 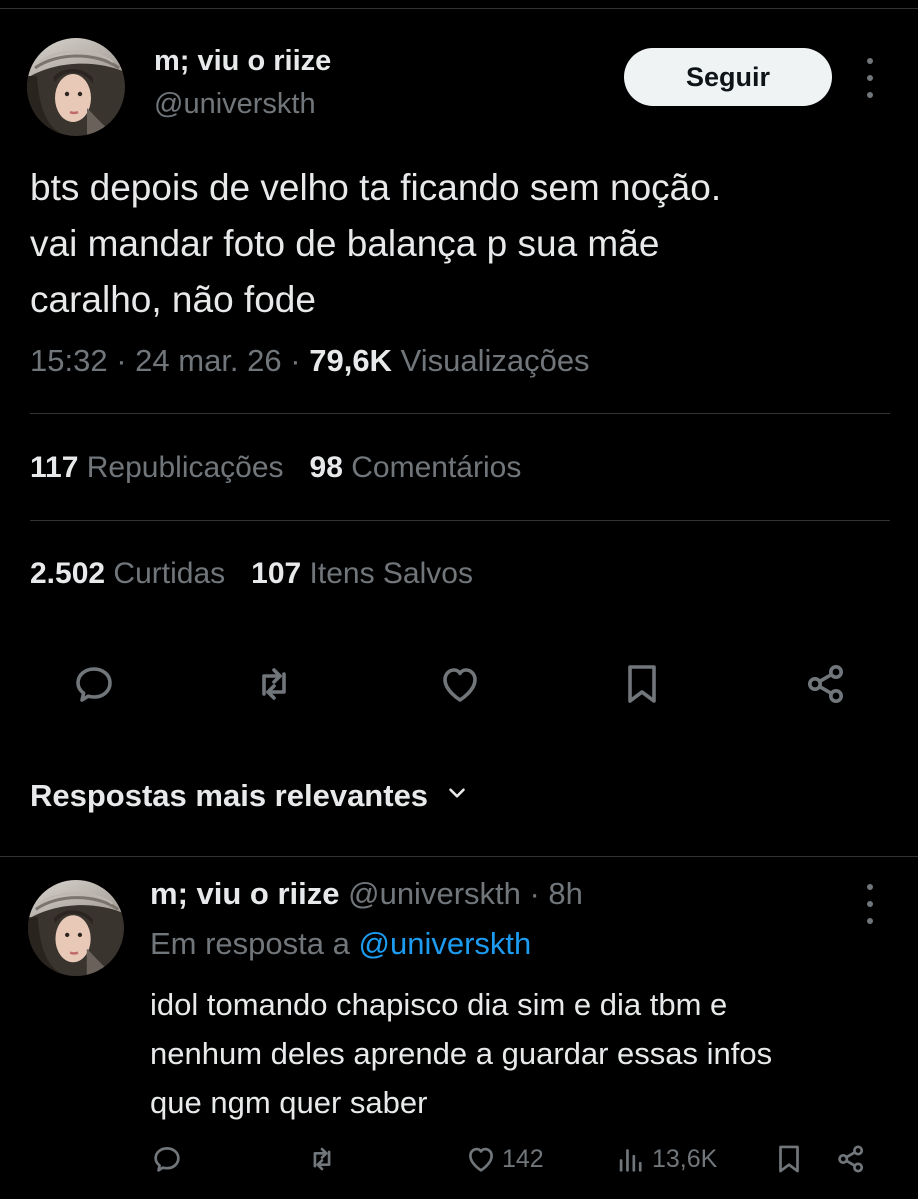 I want to click on reply-like-count: 142, so click(x=523, y=1158).